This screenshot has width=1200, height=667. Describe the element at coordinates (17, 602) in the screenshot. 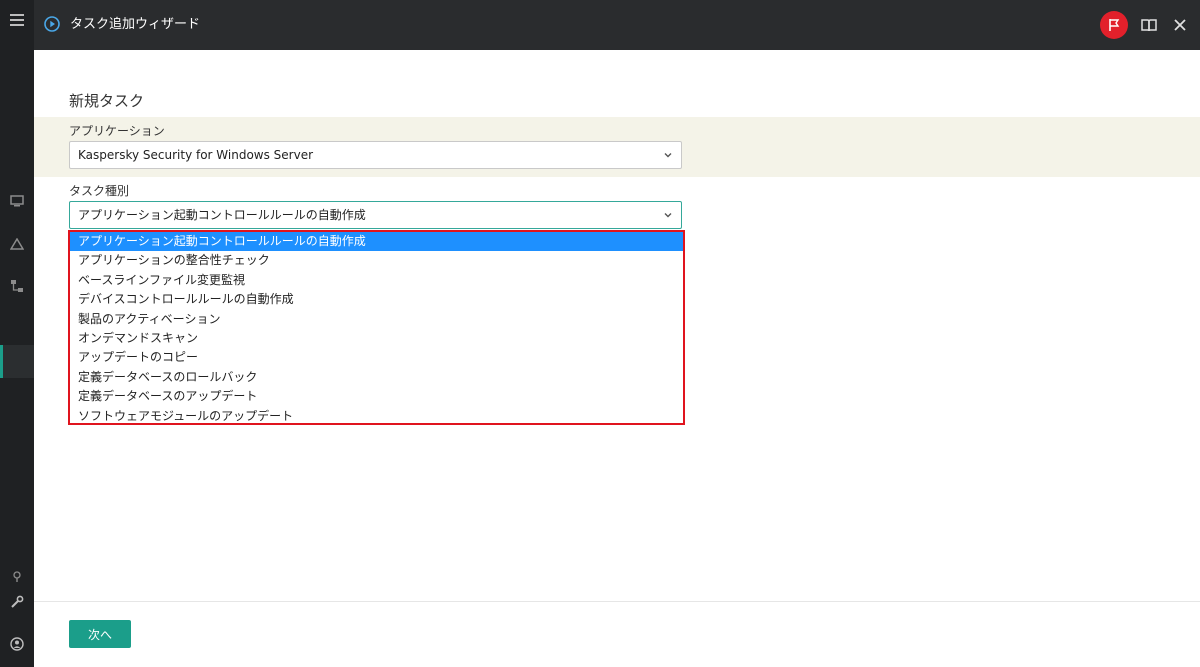

I see `wrench-icon` at that location.